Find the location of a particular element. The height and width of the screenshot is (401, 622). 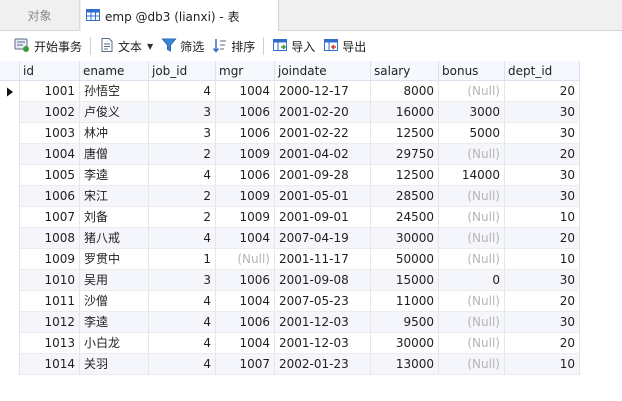

cell-salary: 30000 is located at coordinates (405, 238).